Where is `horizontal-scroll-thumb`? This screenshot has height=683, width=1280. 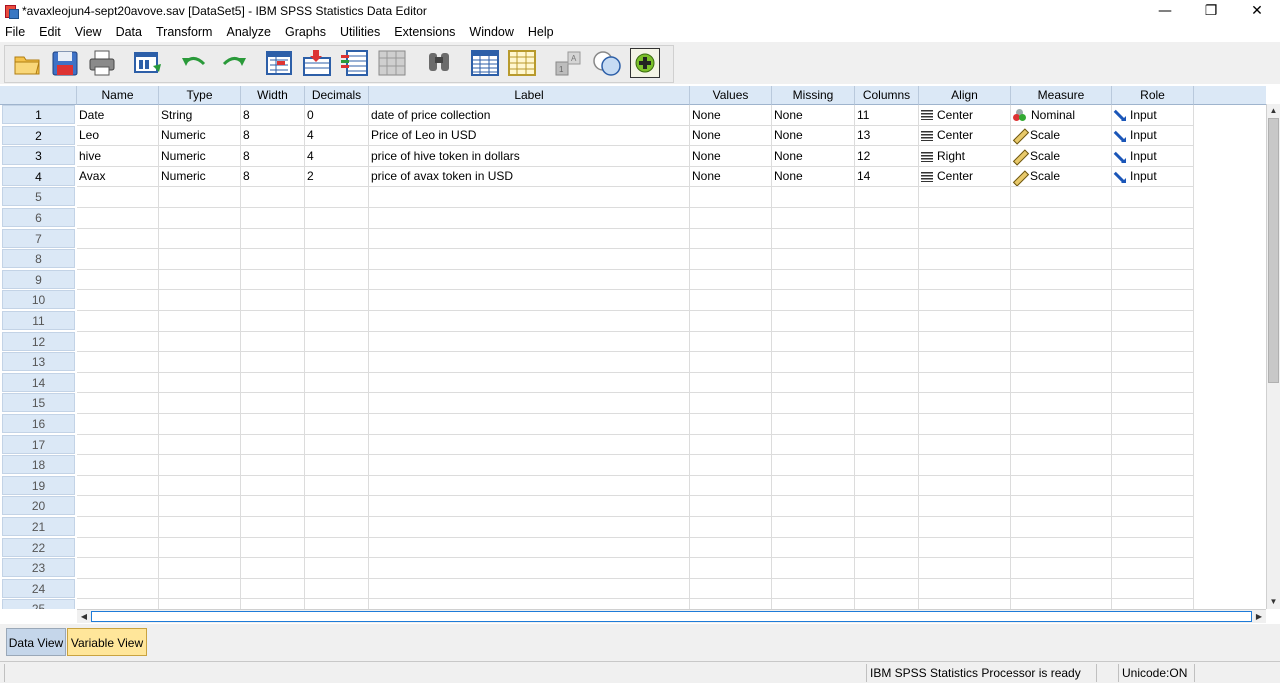 horizontal-scroll-thumb is located at coordinates (671, 616).